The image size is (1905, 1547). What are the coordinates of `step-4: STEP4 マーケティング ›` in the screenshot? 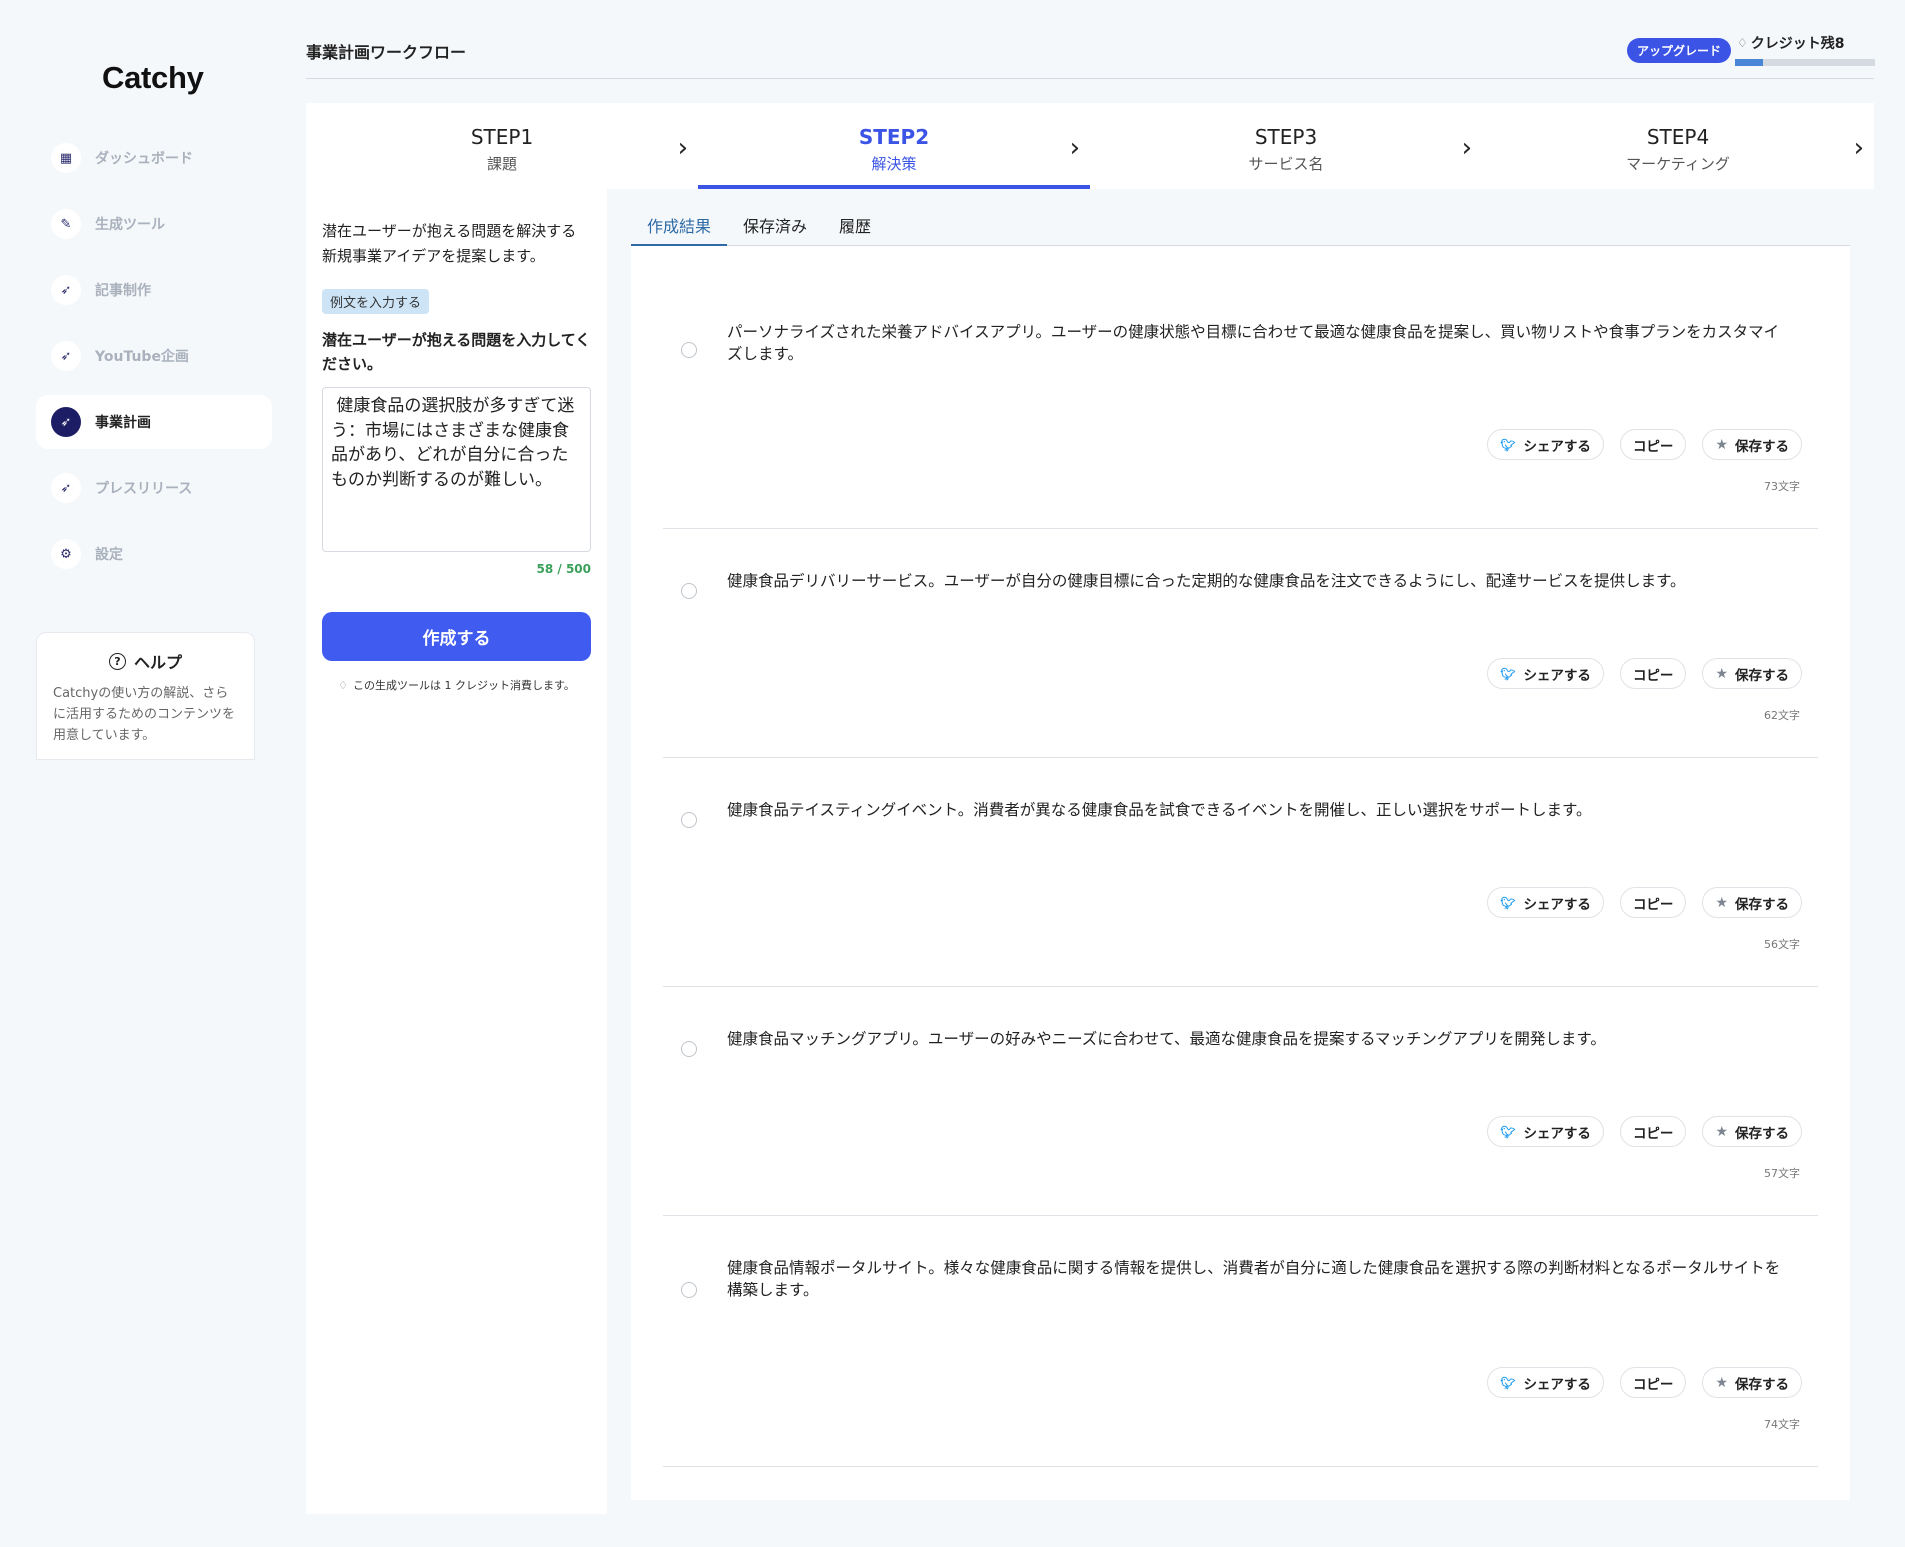 It's located at (1678, 146).